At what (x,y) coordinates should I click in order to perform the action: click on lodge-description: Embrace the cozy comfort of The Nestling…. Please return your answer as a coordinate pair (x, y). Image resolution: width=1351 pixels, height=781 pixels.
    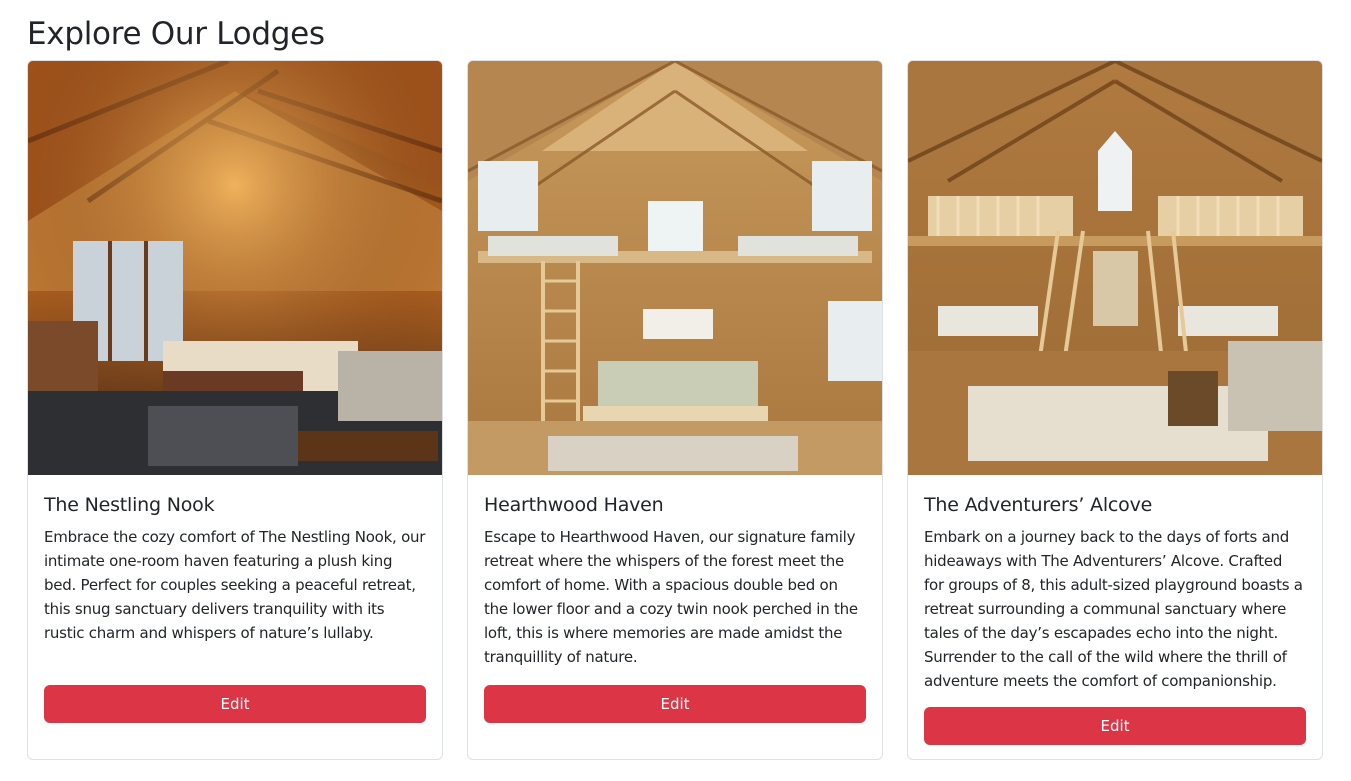
    Looking at the image, I should click on (235, 585).